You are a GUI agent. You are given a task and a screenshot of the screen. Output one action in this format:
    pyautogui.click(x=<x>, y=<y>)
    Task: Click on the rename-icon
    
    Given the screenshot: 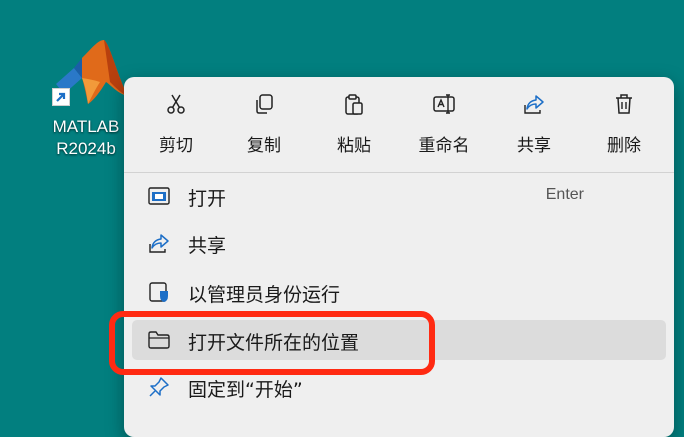 What is the action you would take?
    pyautogui.click(x=444, y=104)
    